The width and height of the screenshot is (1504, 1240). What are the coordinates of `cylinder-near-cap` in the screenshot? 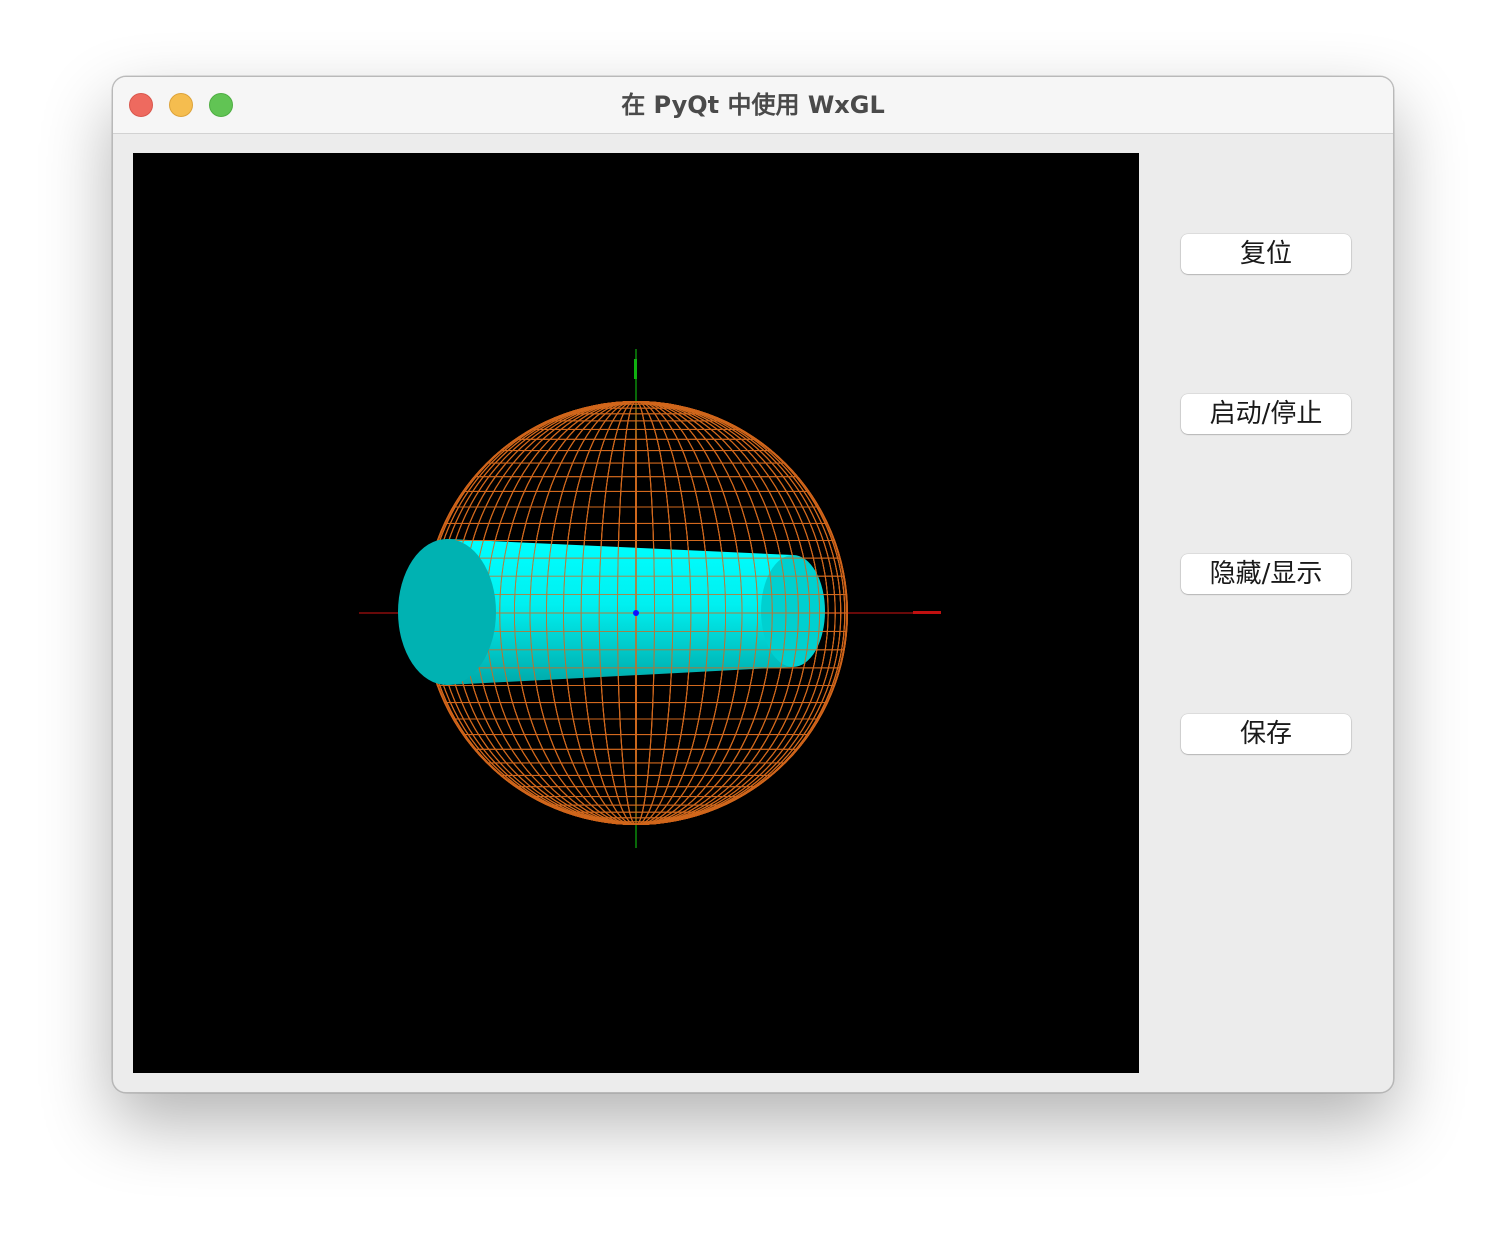 It's located at (447, 612).